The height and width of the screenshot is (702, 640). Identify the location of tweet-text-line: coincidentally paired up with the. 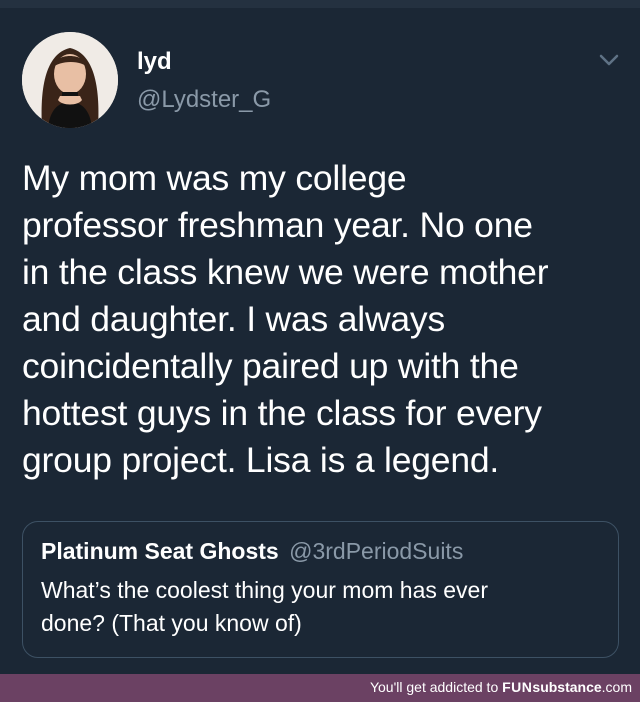
(270, 366).